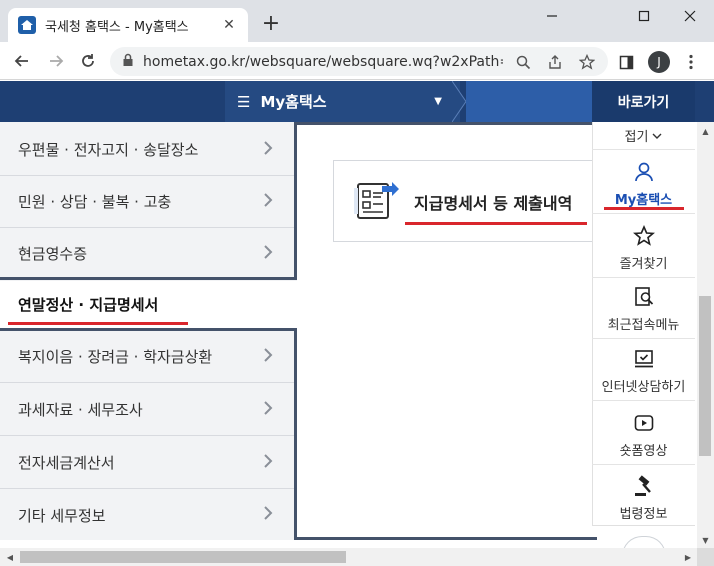 Image resolution: width=714 pixels, height=566 pixels. Describe the element at coordinates (644, 208) in the screenshot. I see `quick-active-underline` at that location.